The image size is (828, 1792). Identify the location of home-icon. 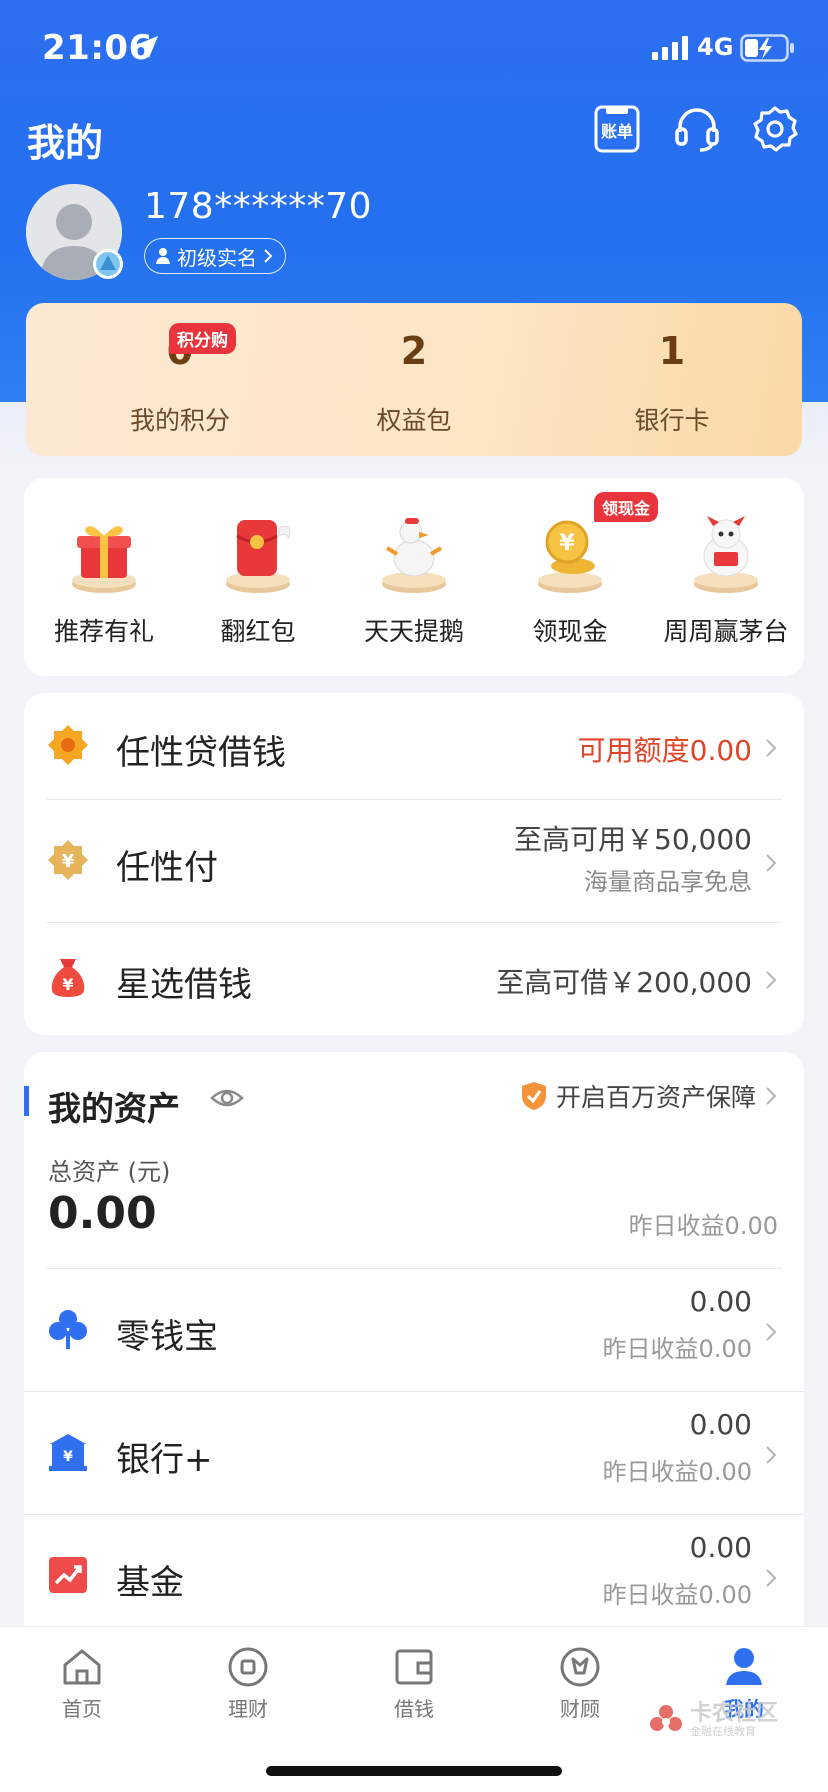
(82, 1667).